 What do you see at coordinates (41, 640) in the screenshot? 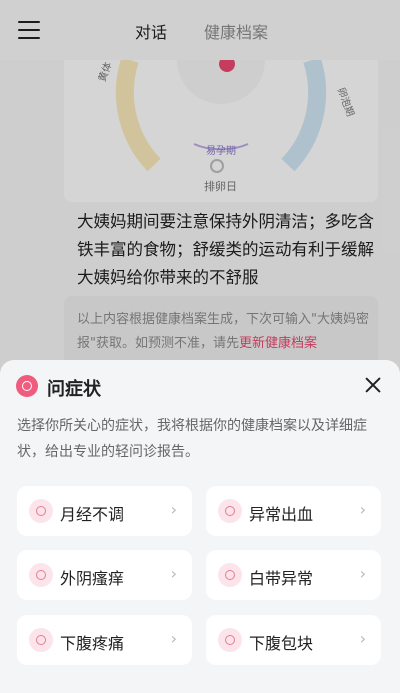
I see `abdomen-icon` at bounding box center [41, 640].